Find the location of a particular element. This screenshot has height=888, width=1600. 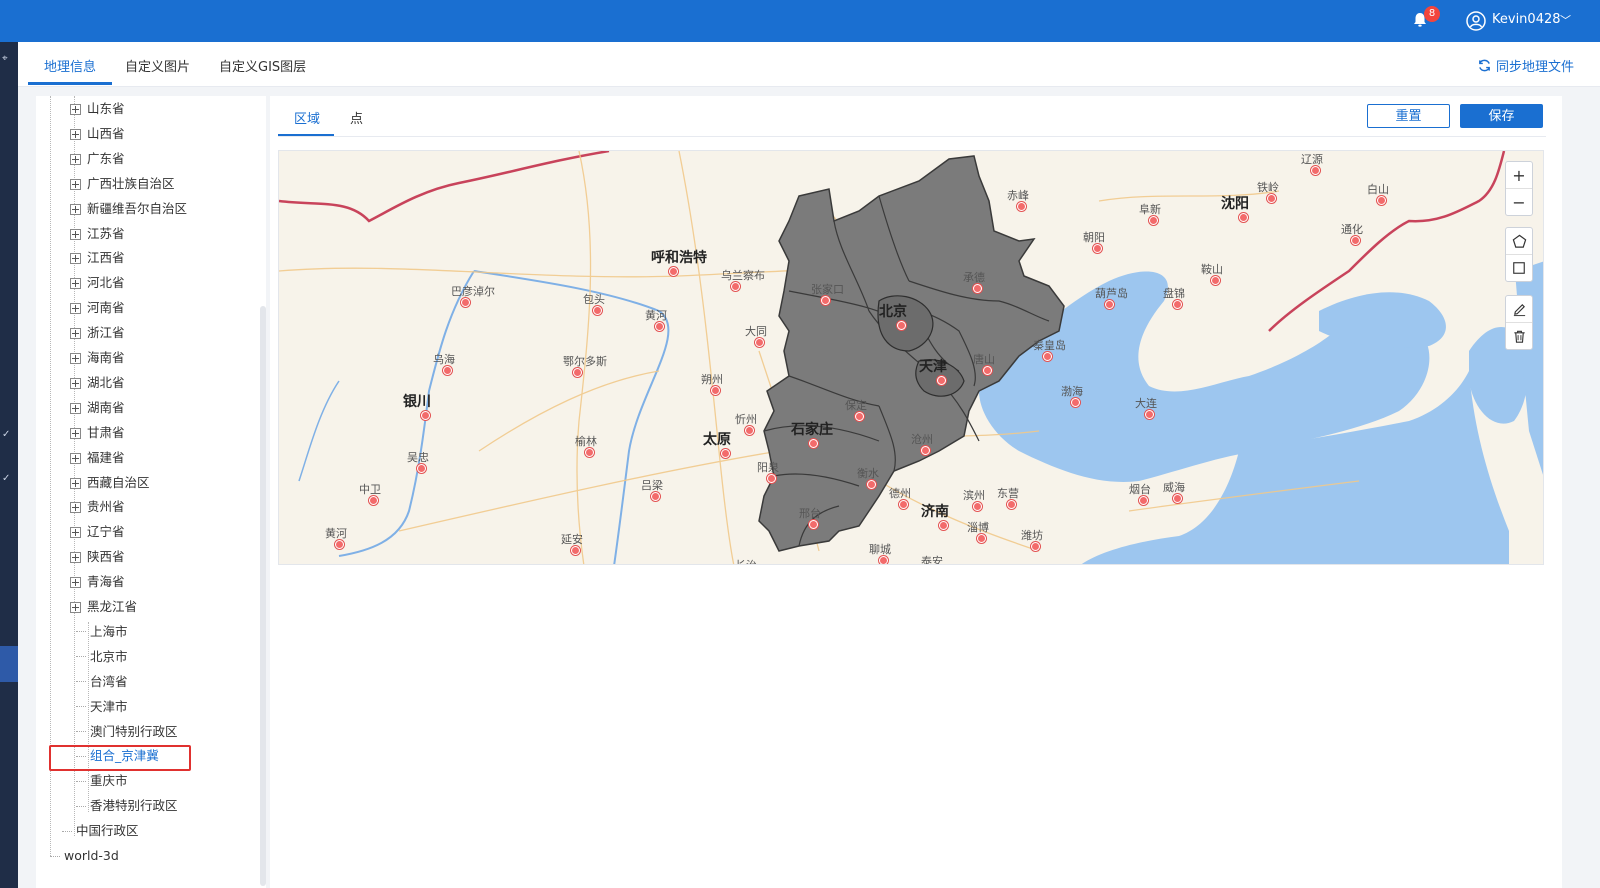

tree-item-province: 山西省 is located at coordinates (97, 134).